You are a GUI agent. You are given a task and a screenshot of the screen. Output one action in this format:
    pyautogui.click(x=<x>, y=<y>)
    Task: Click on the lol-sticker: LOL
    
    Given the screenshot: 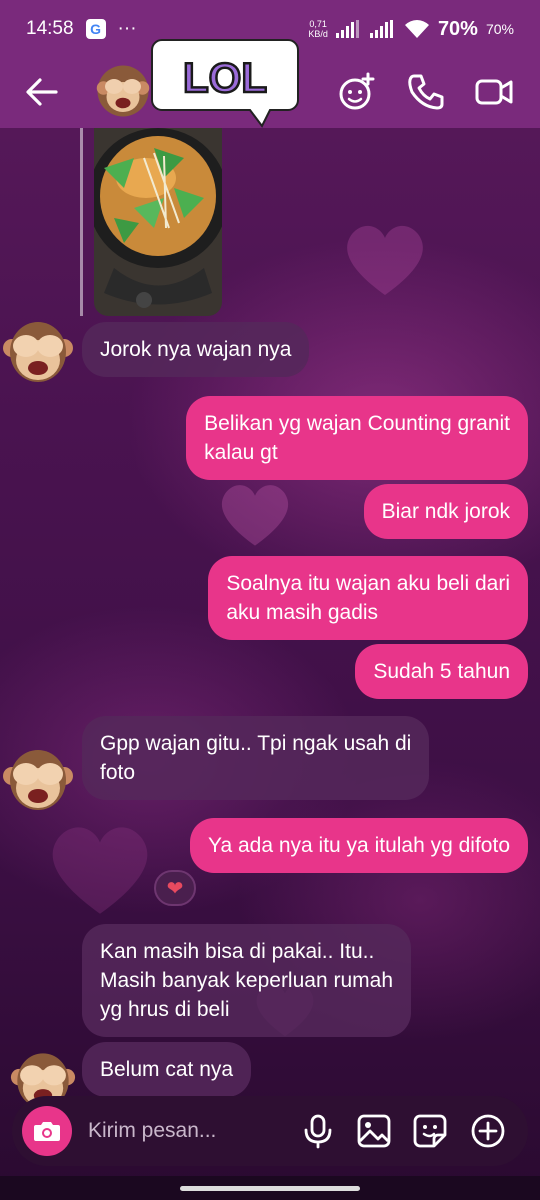 What is the action you would take?
    pyautogui.click(x=225, y=83)
    